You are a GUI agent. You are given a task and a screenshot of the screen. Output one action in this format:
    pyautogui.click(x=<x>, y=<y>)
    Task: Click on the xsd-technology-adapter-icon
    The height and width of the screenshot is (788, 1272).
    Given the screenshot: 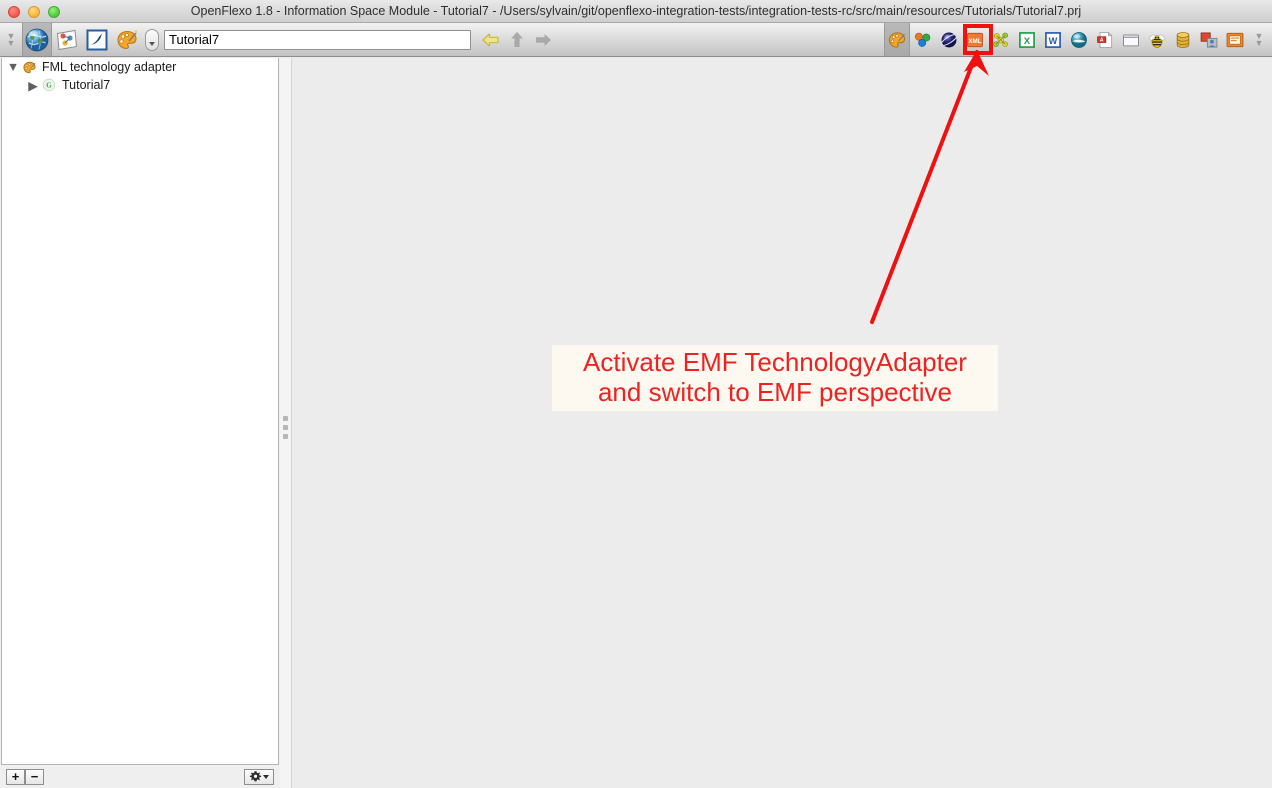 What is the action you would take?
    pyautogui.click(x=1000, y=39)
    